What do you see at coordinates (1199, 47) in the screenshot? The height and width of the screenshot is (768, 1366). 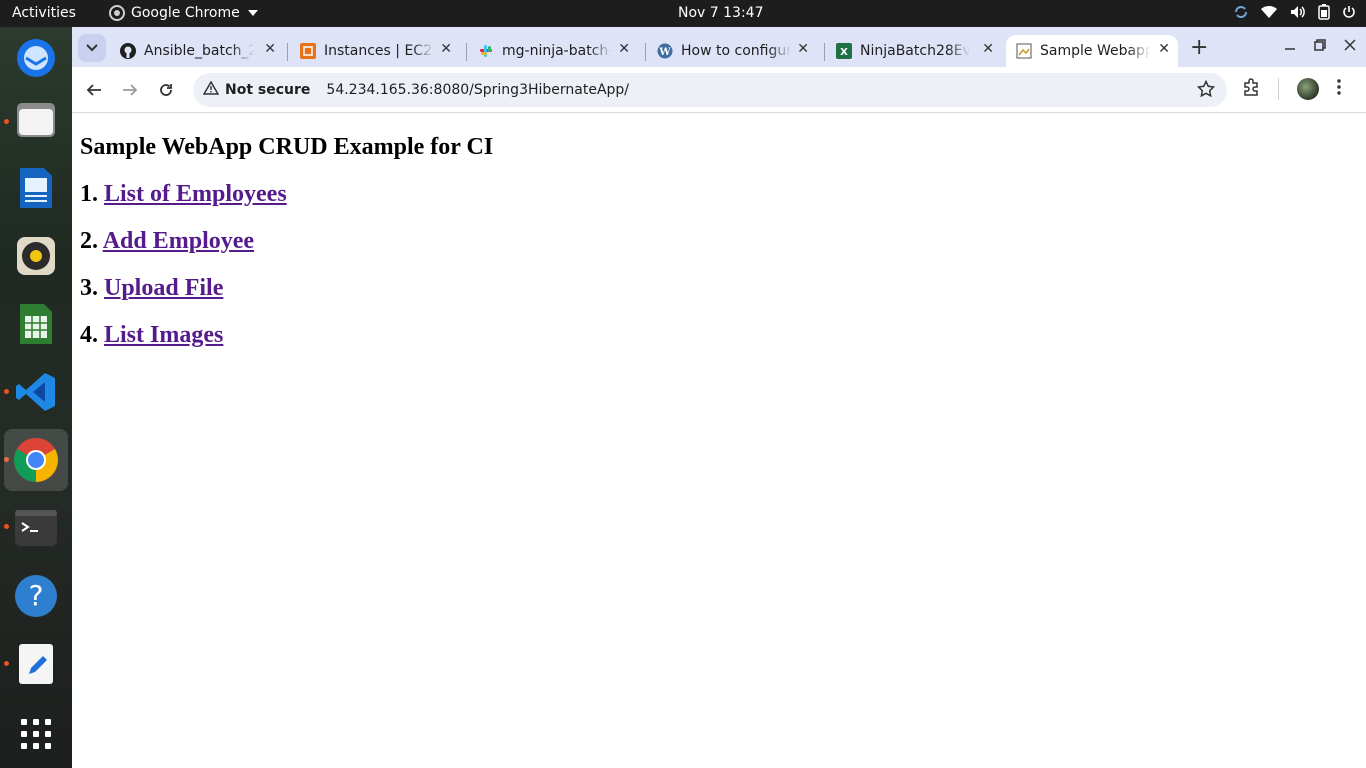 I see `new-tab-button: +` at bounding box center [1199, 47].